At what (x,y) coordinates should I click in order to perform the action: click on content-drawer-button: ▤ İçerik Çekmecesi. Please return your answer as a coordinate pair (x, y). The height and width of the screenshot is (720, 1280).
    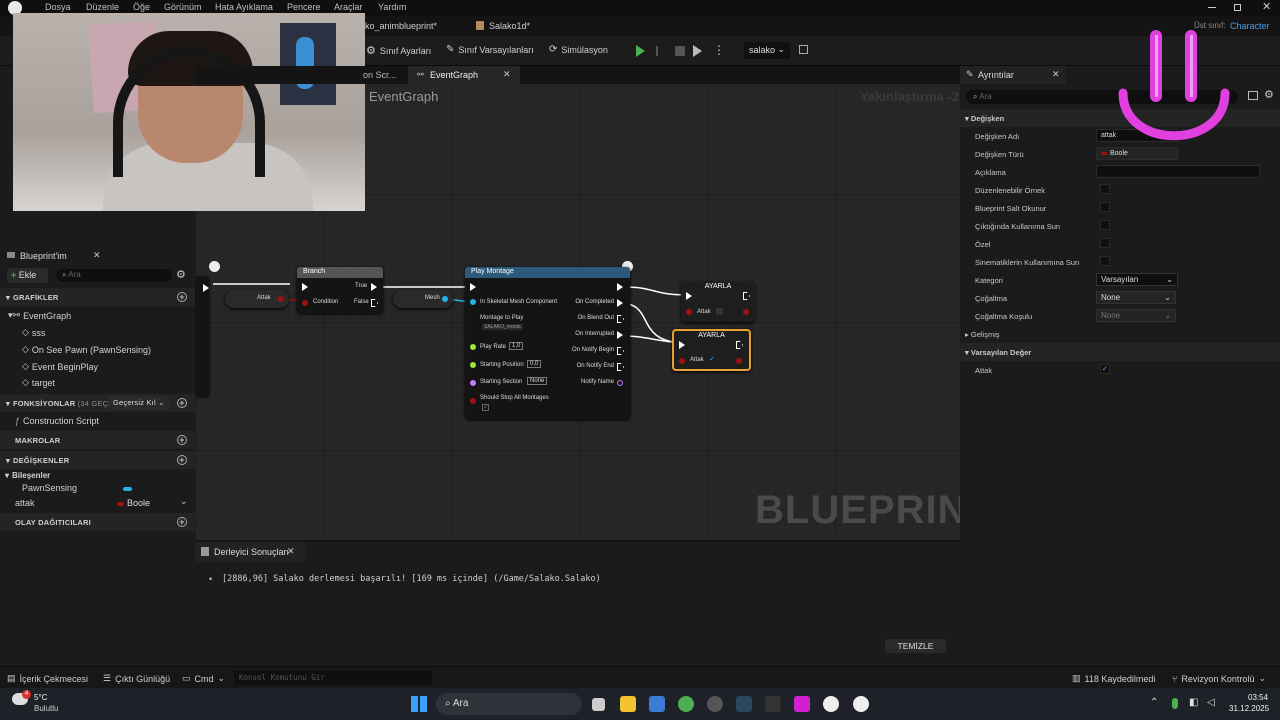
    Looking at the image, I should click on (47, 678).